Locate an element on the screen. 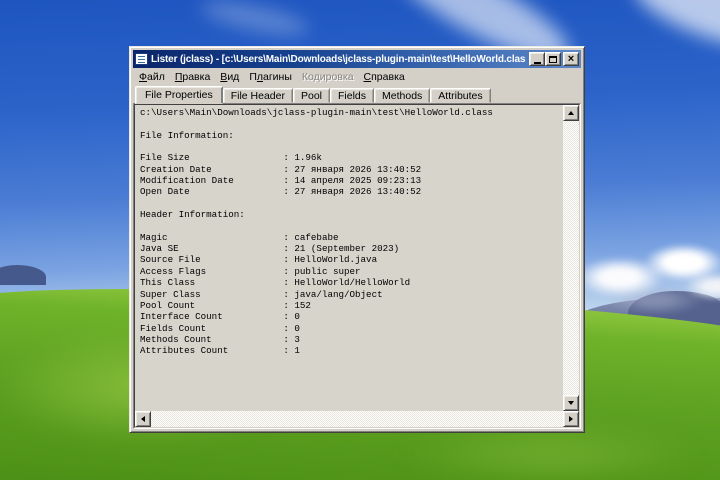 The height and width of the screenshot is (480, 720). menu-plugins: Плагины is located at coordinates (270, 77).